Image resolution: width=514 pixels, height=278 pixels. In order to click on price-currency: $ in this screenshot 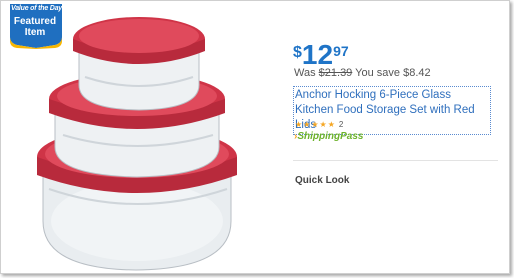, I will do `click(297, 52)`.